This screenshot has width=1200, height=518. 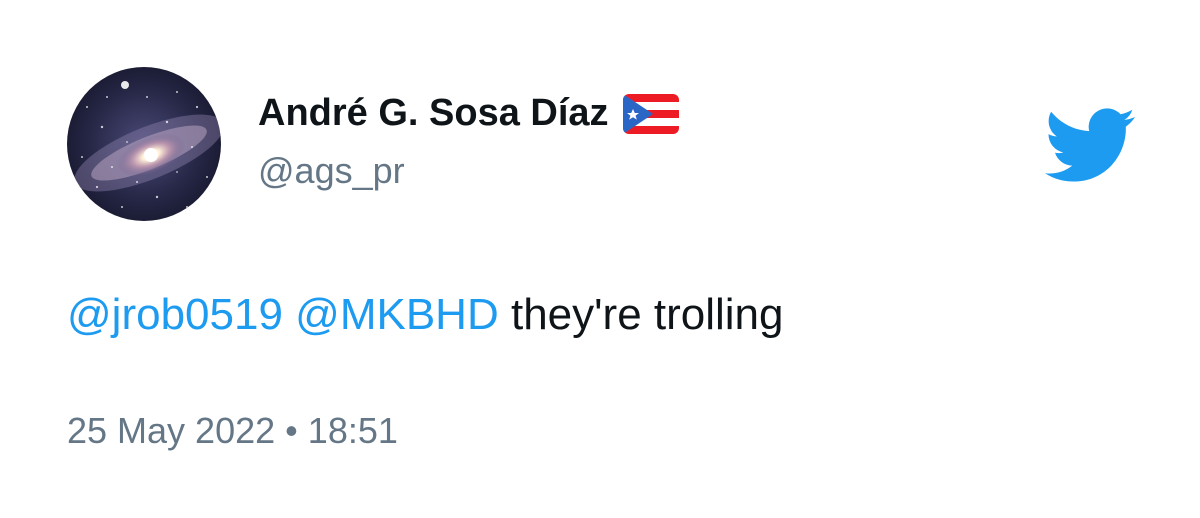 I want to click on author-display-name: André G. Sosa Díaz, so click(x=468, y=113).